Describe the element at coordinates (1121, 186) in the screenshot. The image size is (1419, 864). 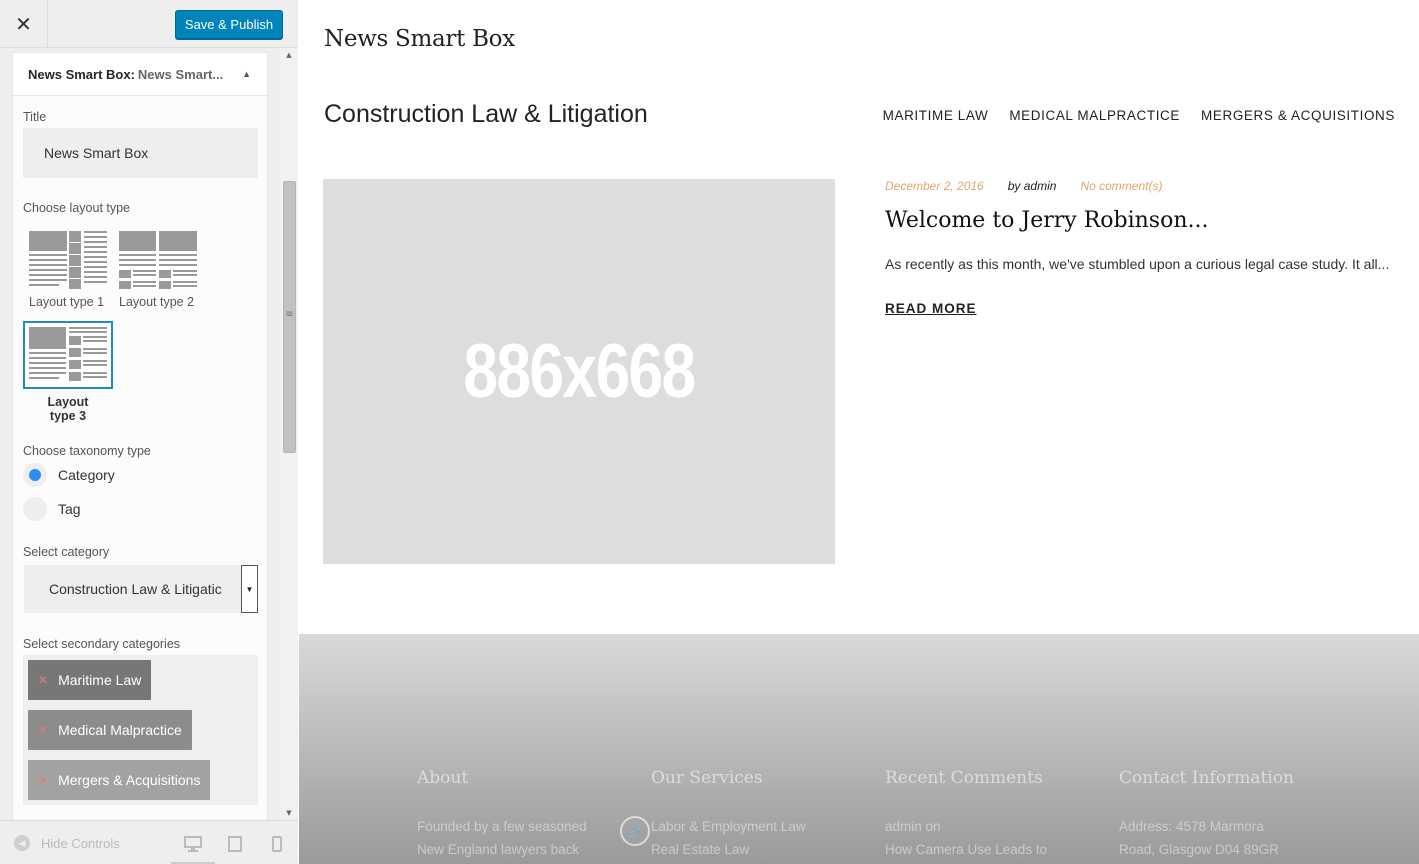
I see `post-comments: No comment(s)` at that location.